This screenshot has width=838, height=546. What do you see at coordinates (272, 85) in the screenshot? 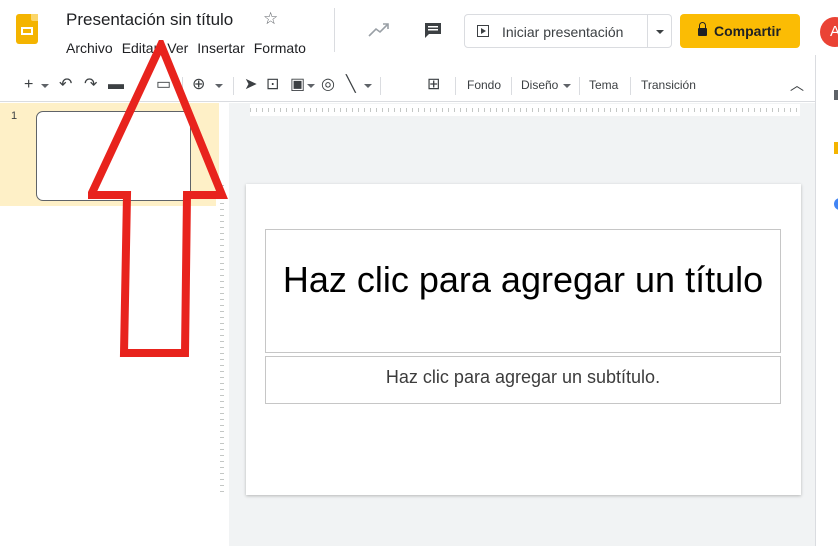
I see `text-box-icon: ⊡` at bounding box center [272, 85].